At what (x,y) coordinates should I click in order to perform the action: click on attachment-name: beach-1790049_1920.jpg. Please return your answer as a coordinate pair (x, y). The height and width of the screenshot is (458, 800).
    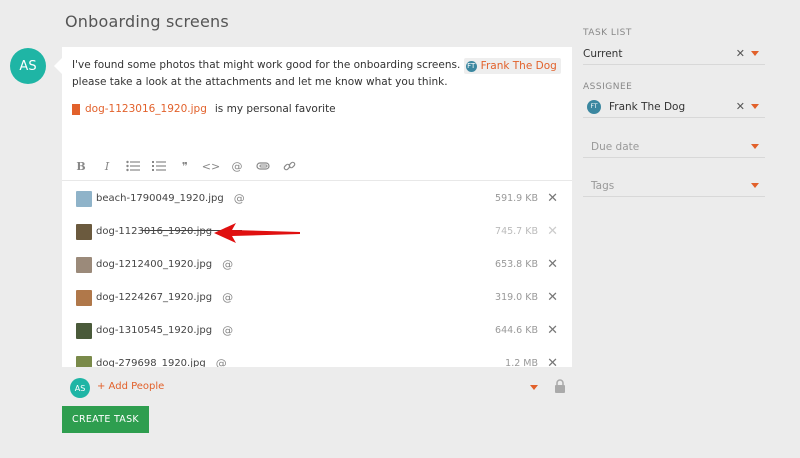
    Looking at the image, I should click on (160, 198).